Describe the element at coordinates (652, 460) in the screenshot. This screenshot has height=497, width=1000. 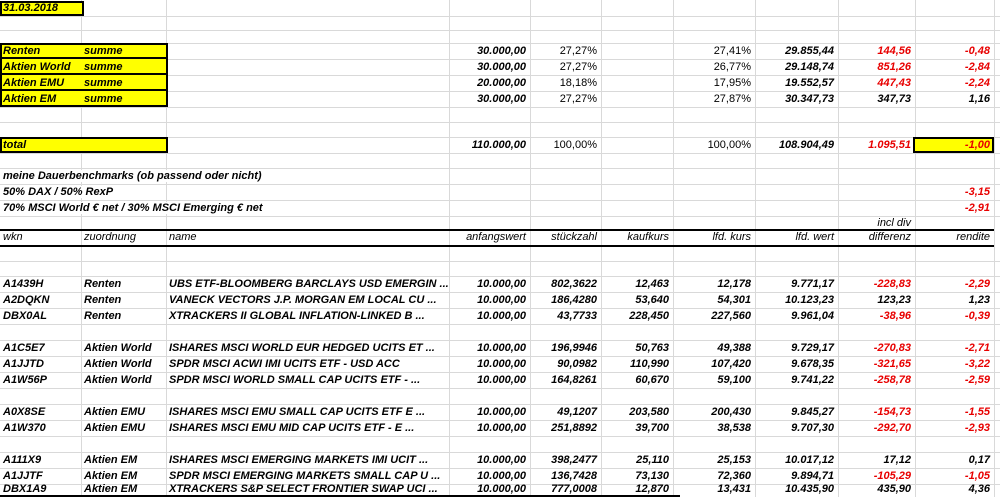
I see `kaufkurs-cell: 25,110` at that location.